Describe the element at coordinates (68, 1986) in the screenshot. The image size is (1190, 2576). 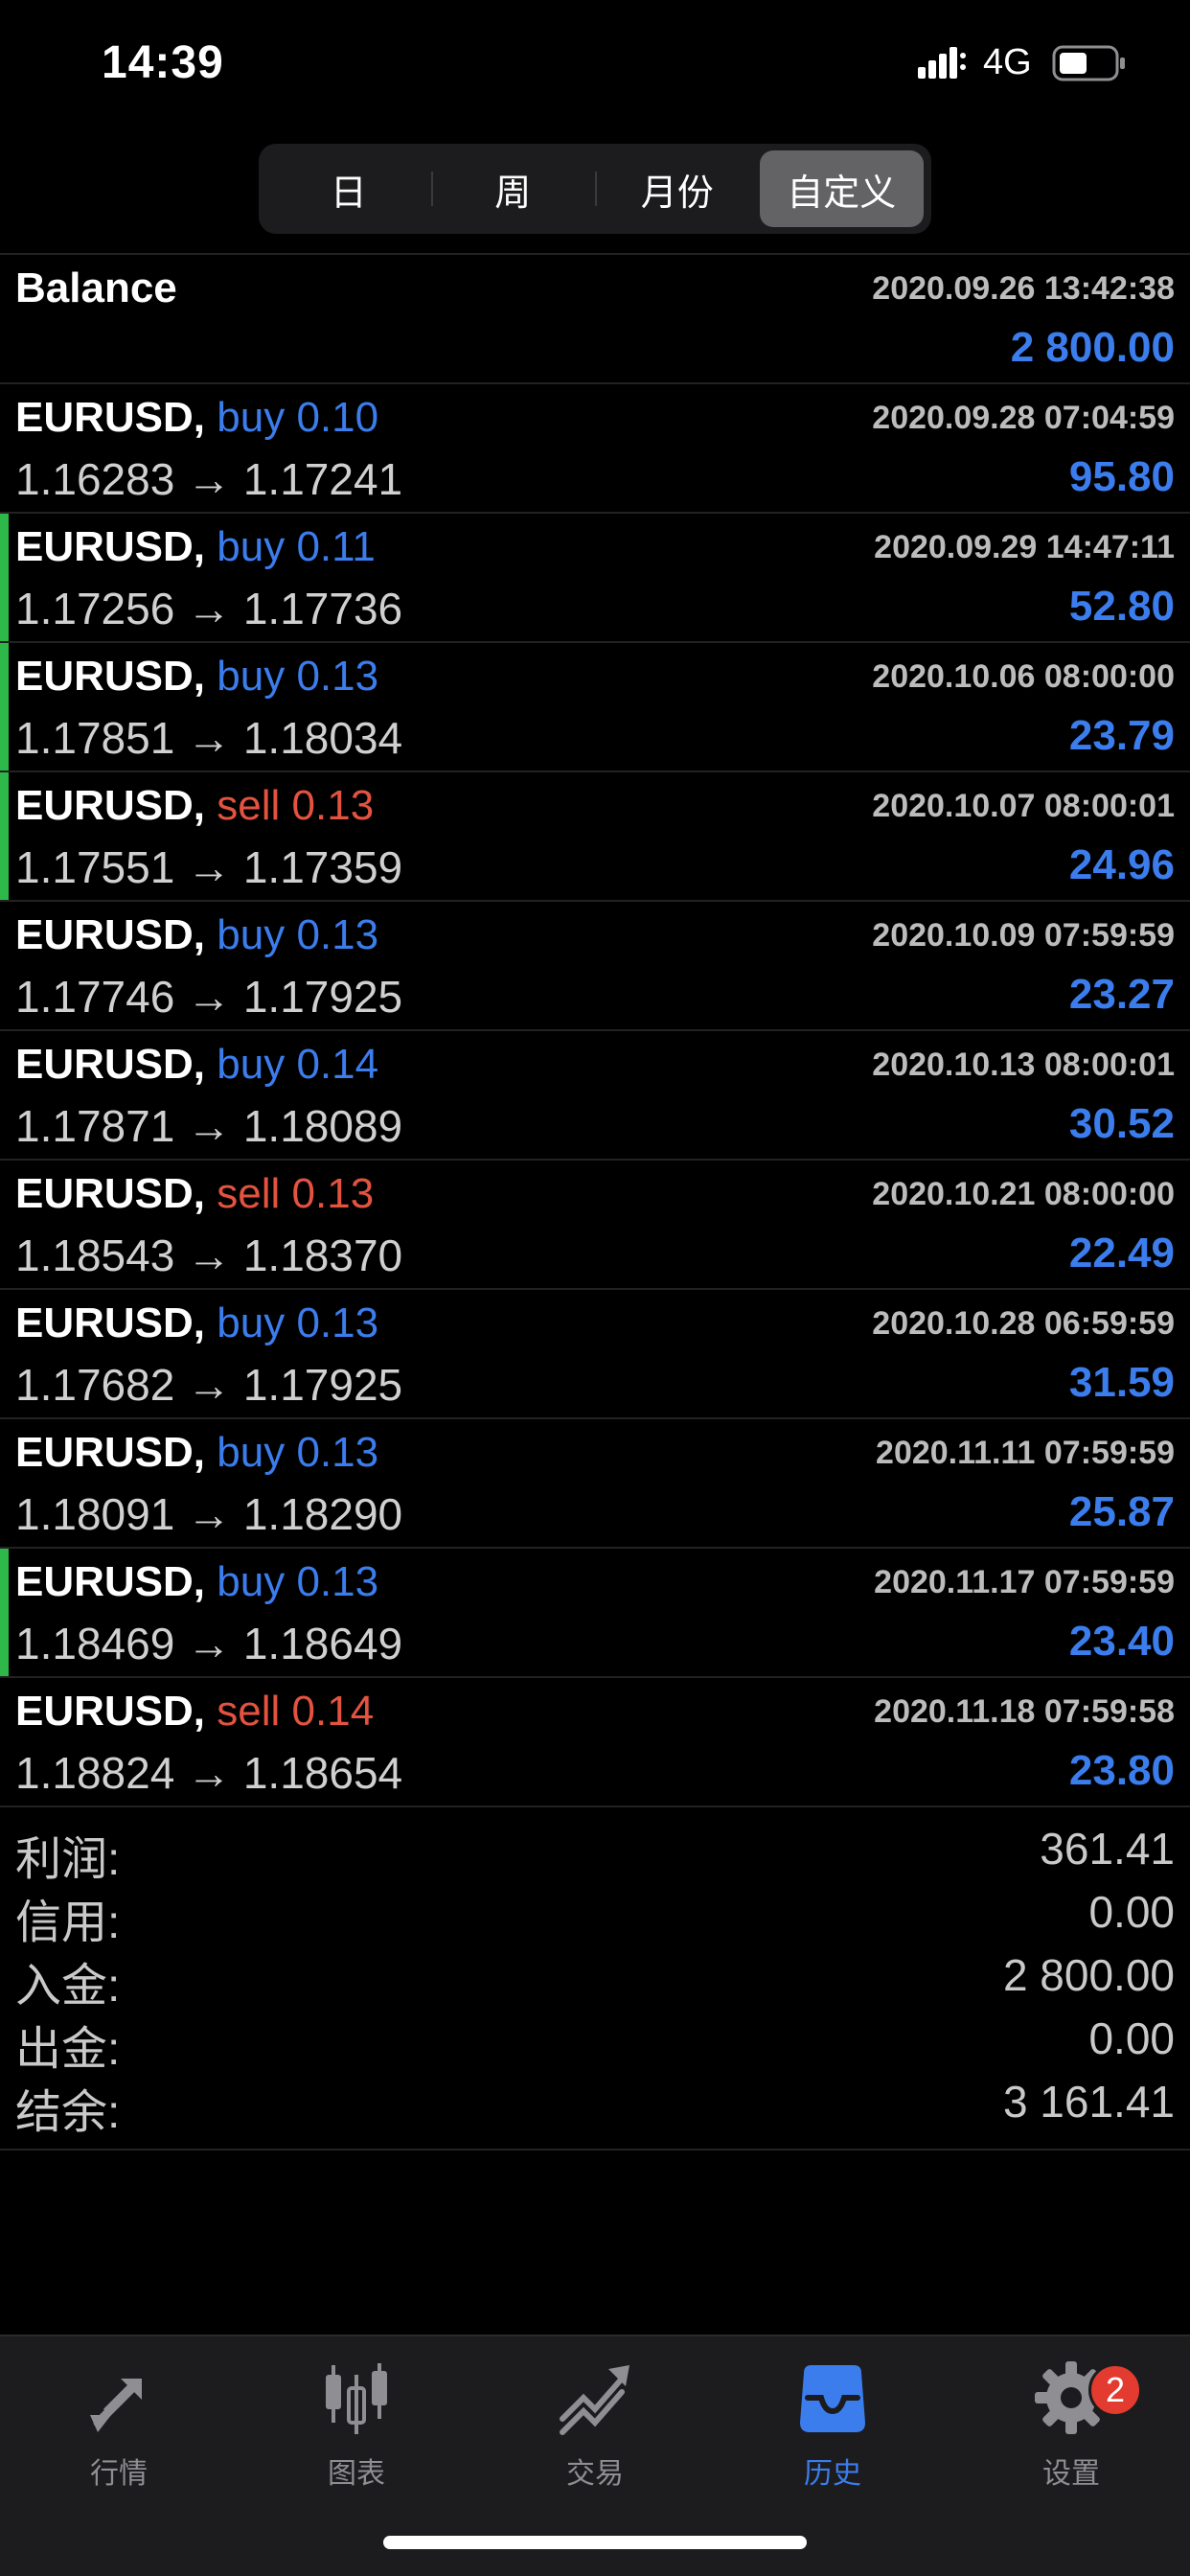
I see `summary-label: 入金:` at that location.